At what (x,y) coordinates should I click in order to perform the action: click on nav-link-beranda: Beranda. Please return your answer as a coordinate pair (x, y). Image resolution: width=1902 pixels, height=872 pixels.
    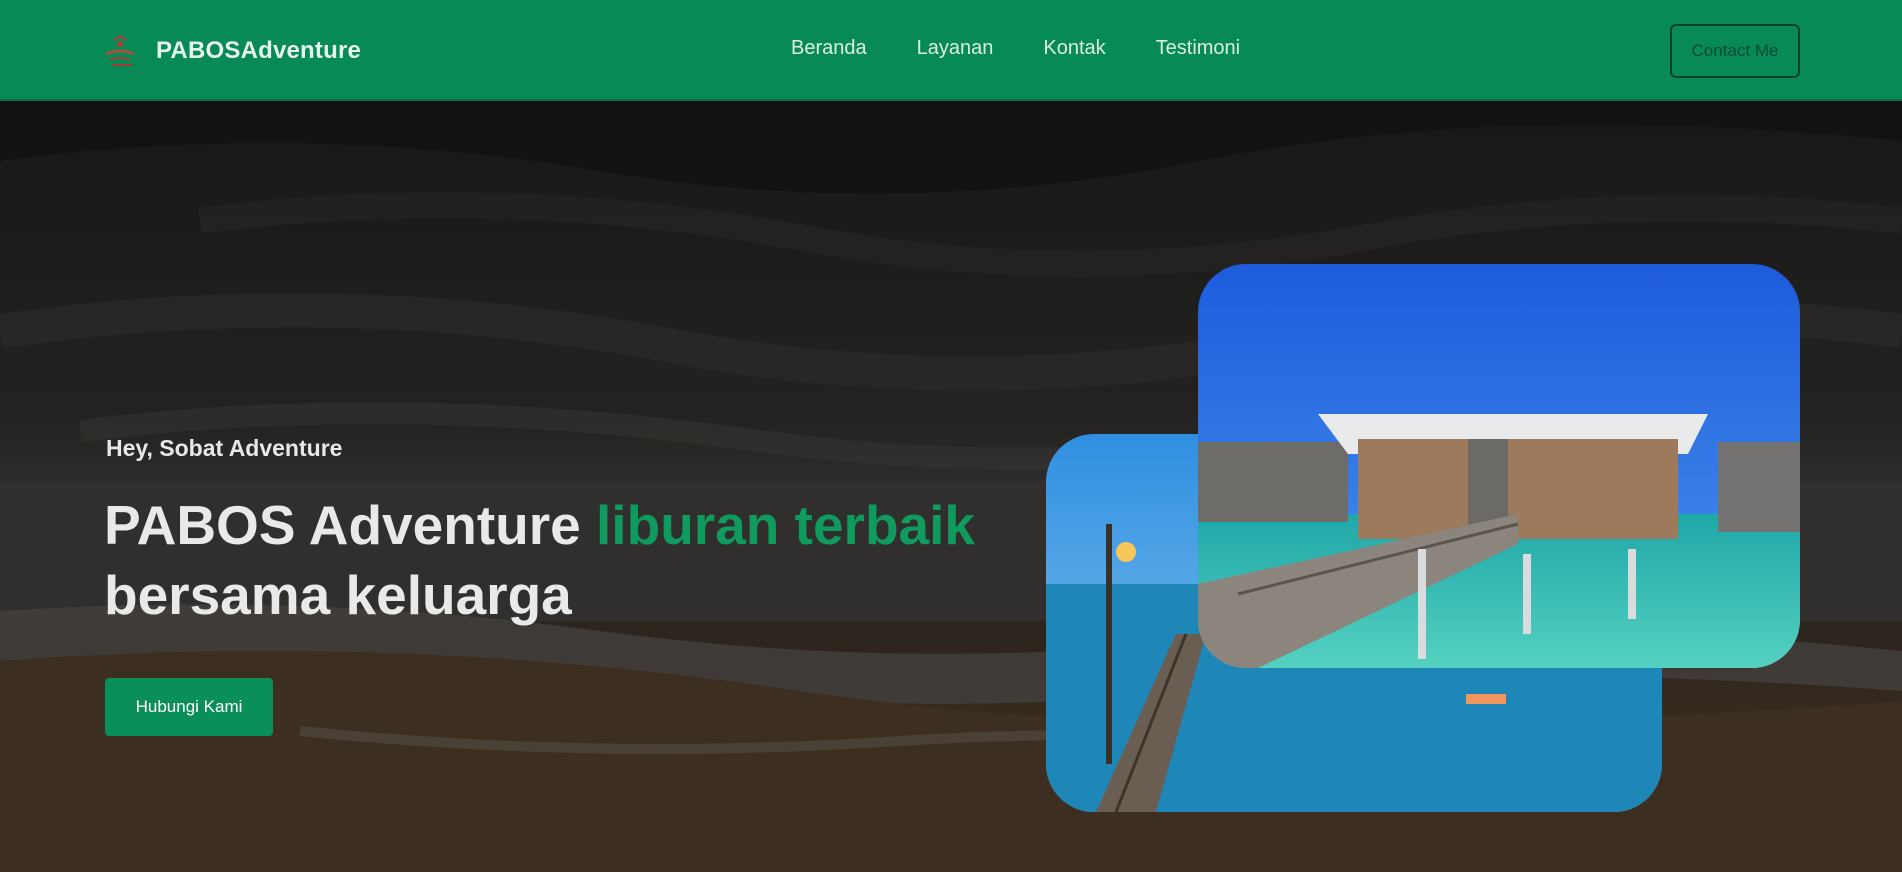
    Looking at the image, I should click on (829, 48).